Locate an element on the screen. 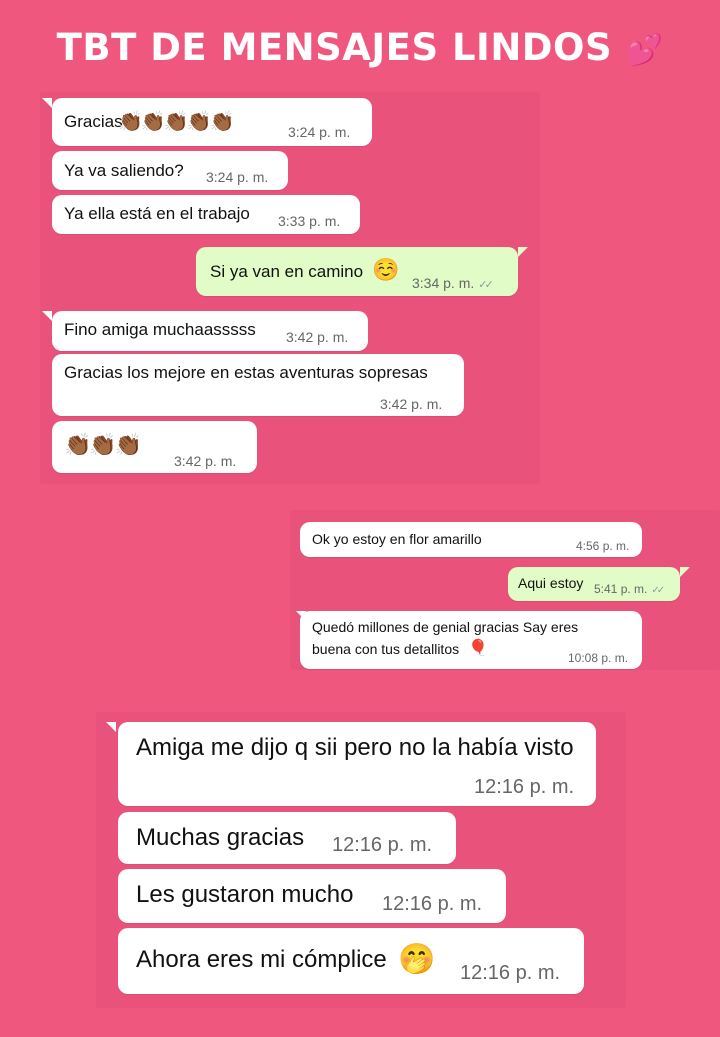  smiling-face-icon: ☺️ is located at coordinates (386, 270).